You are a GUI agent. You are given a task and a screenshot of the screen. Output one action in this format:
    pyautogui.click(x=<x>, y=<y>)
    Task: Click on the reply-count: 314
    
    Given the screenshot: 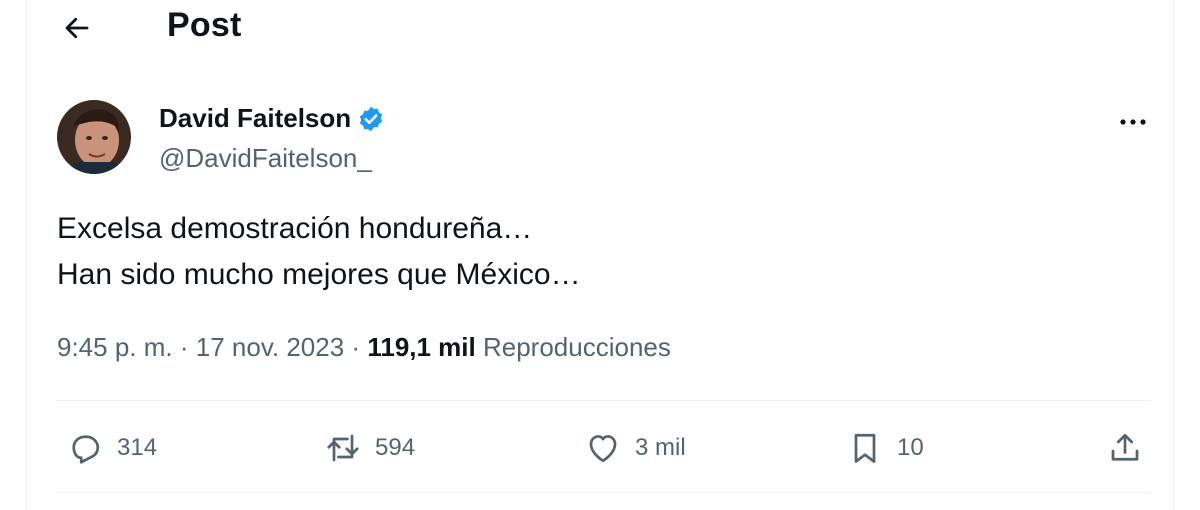 What is the action you would take?
    pyautogui.click(x=137, y=447)
    